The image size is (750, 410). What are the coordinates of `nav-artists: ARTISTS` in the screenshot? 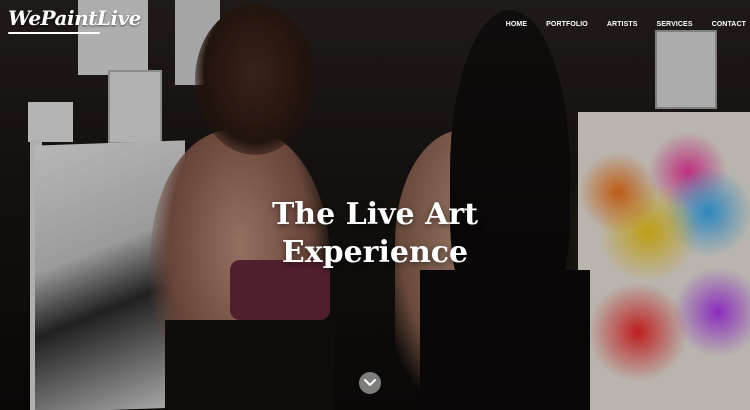 It's located at (622, 24).